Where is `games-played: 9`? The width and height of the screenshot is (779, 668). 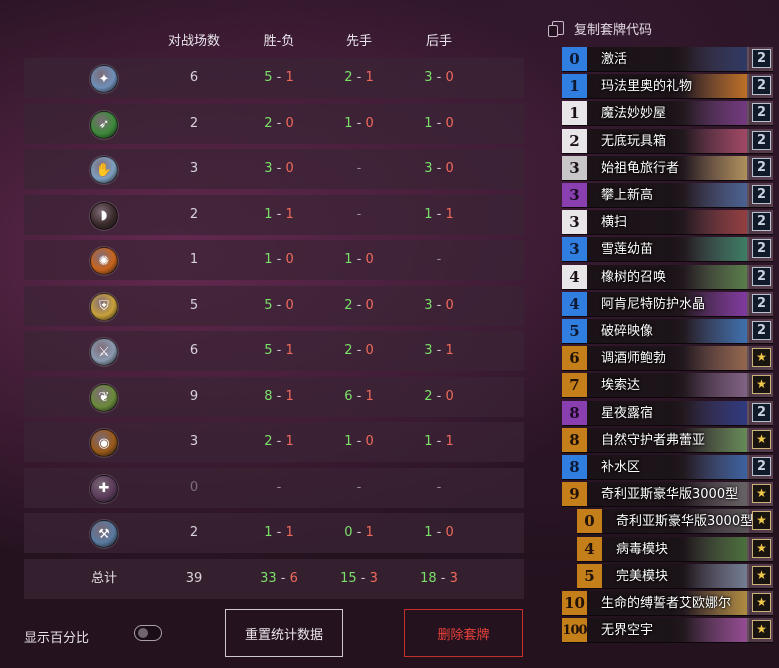
games-played: 9 is located at coordinates (194, 396).